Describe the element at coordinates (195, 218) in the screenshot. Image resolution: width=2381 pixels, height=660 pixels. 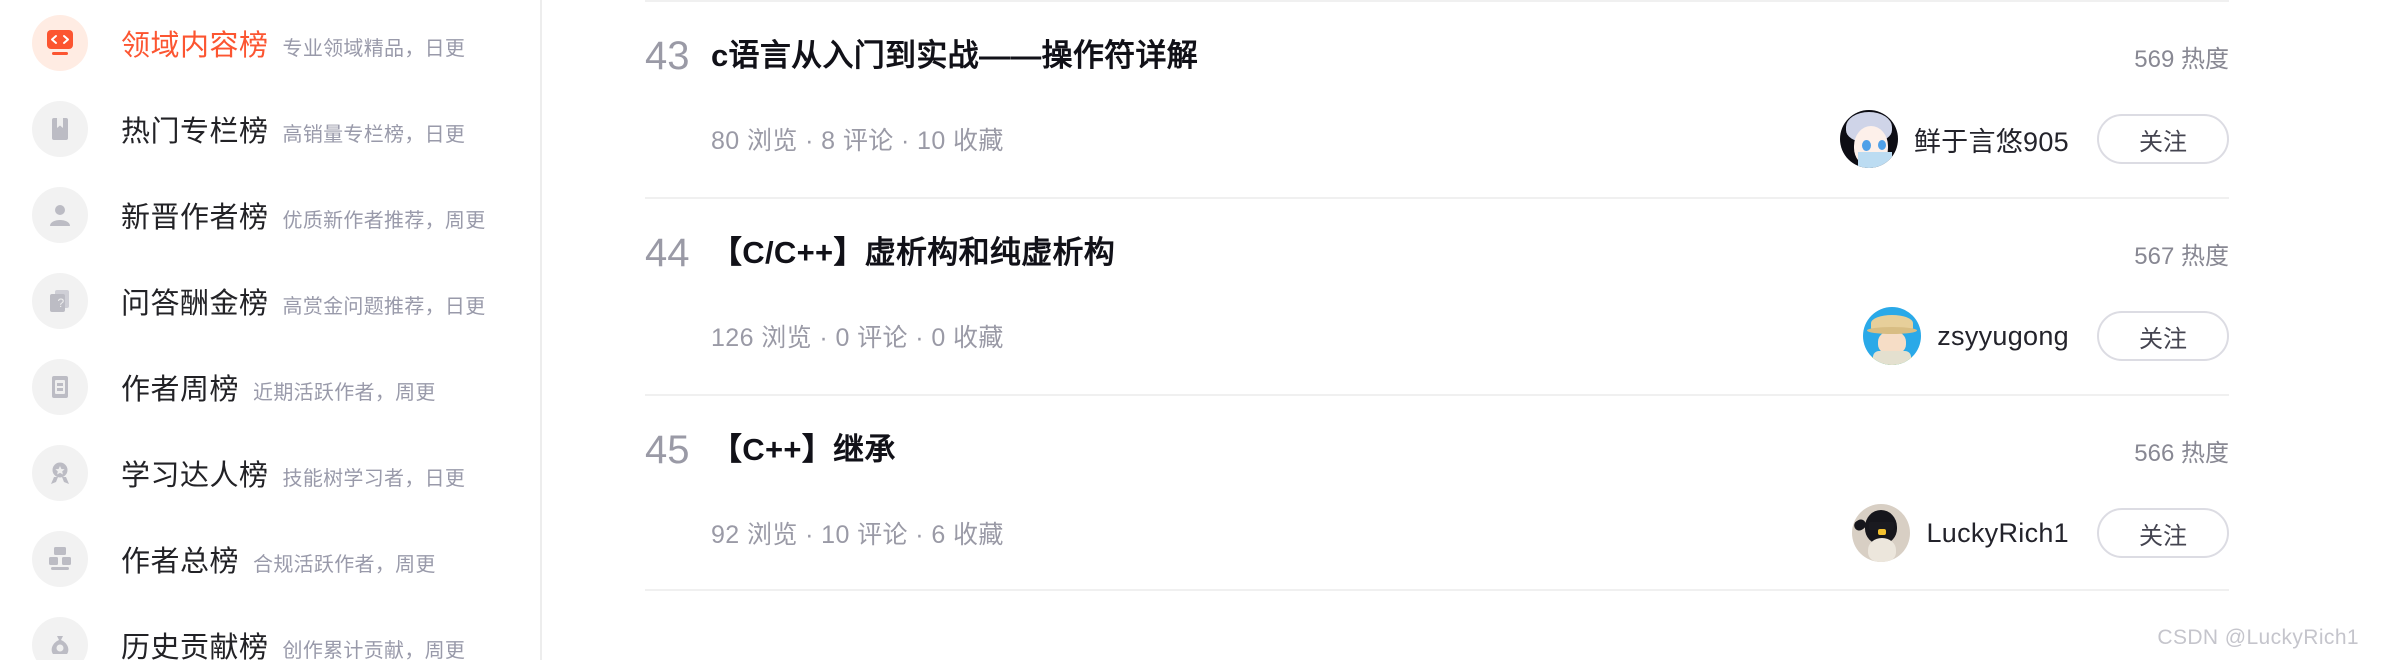
I see `sidebar-item-title: 新晋作者榜` at that location.